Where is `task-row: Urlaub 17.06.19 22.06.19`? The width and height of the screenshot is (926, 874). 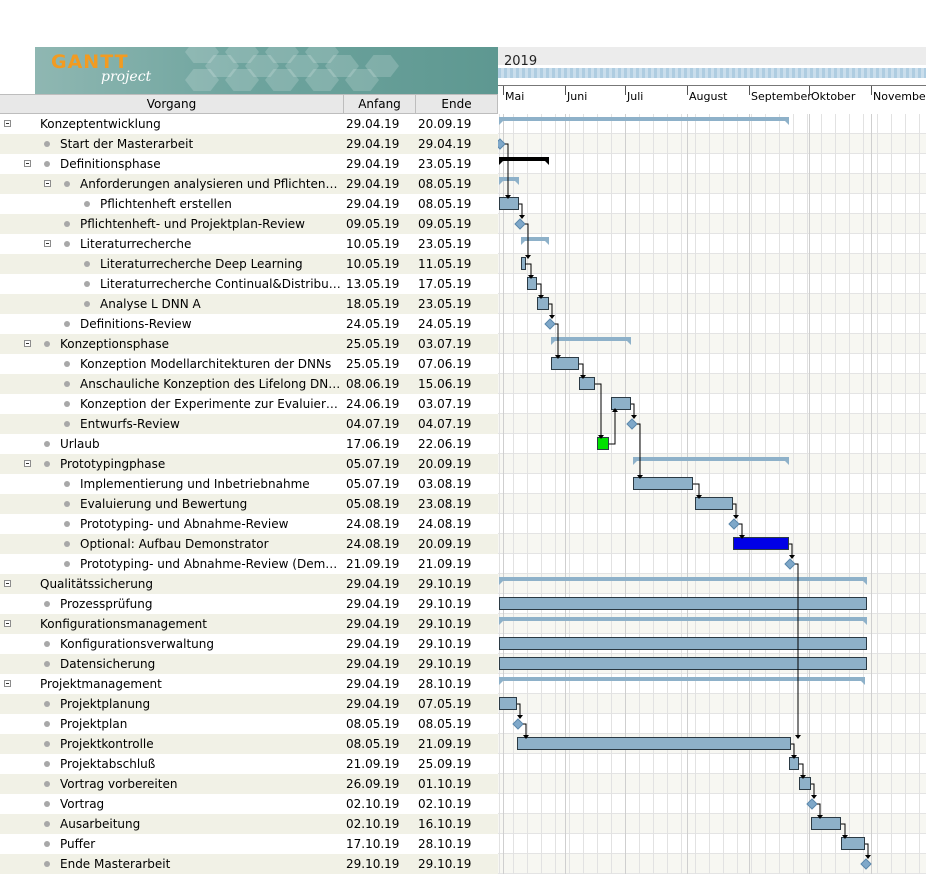
task-row: Urlaub 17.06.19 22.06.19 is located at coordinates (249, 444).